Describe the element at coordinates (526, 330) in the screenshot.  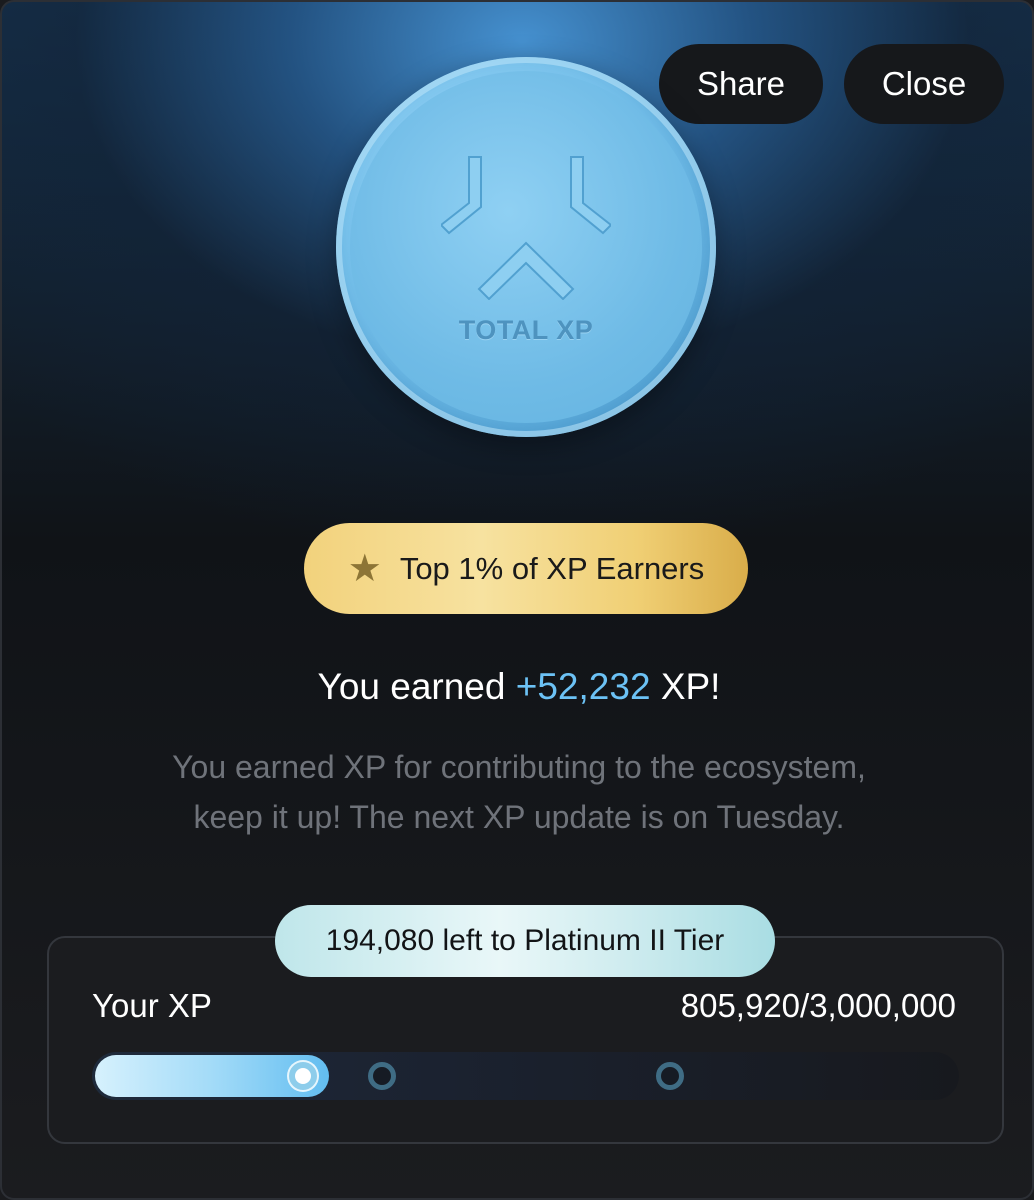
I see `coin-label: TOTAL XP` at that location.